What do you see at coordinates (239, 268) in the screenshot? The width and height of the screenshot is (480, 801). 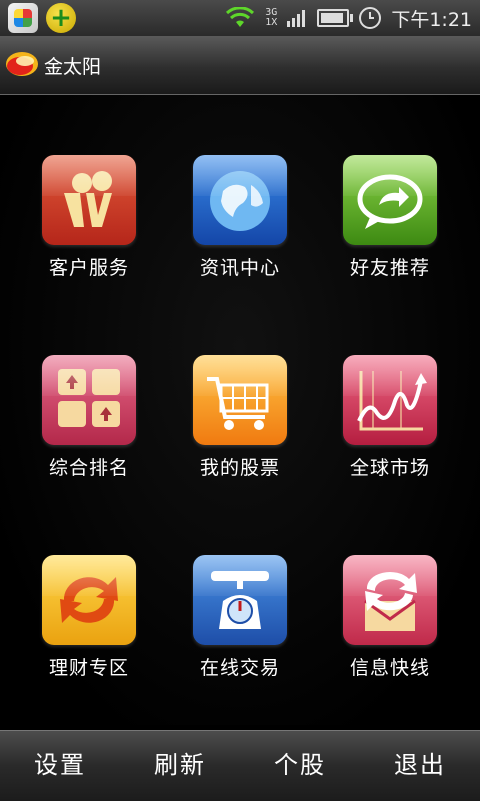 I see `menu-label: 资讯中心` at bounding box center [239, 268].